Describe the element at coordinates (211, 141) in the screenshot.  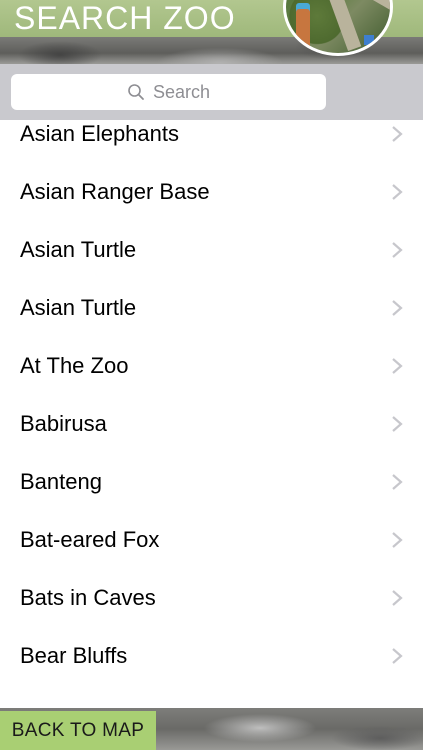
I see `list-item: Asian Elephants` at that location.